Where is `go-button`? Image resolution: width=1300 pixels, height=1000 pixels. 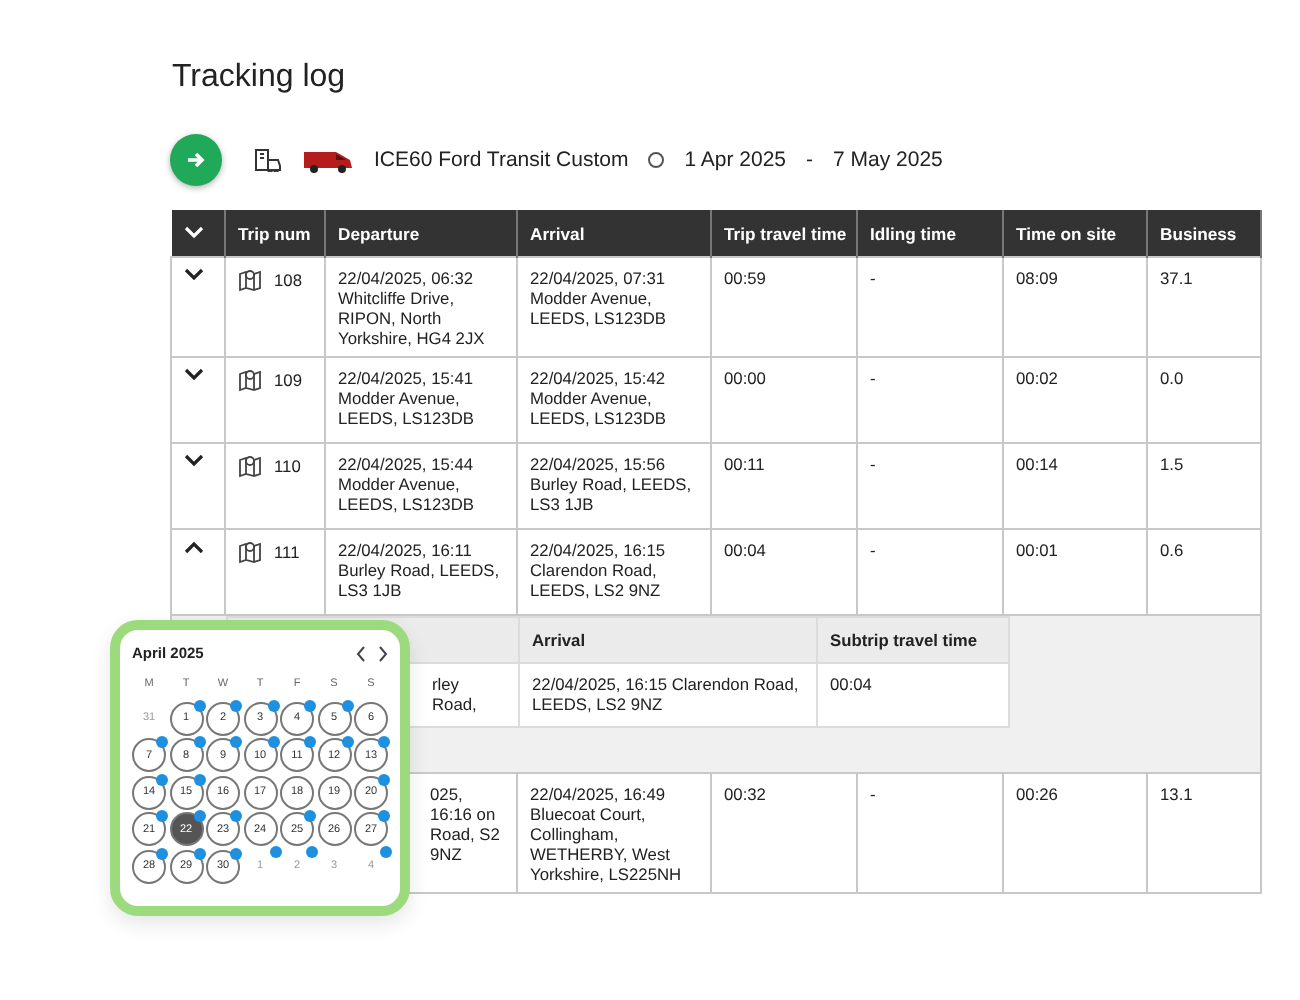 go-button is located at coordinates (196, 160).